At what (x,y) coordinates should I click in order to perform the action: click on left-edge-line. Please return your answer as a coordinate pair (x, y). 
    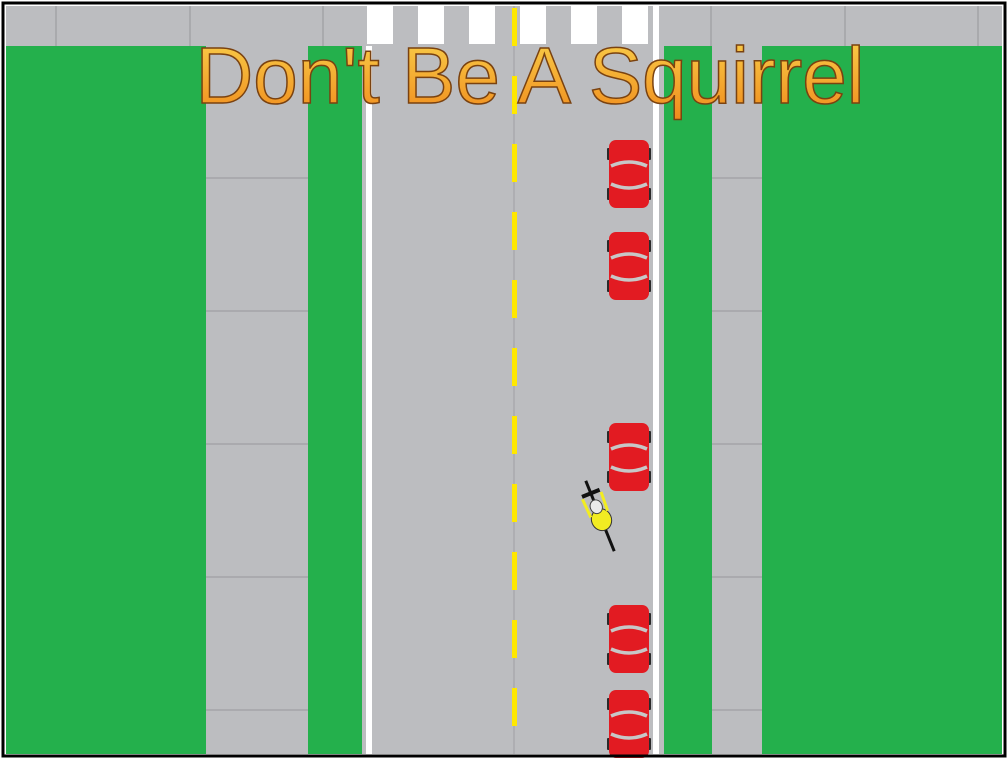
    Looking at the image, I should click on (369, 400).